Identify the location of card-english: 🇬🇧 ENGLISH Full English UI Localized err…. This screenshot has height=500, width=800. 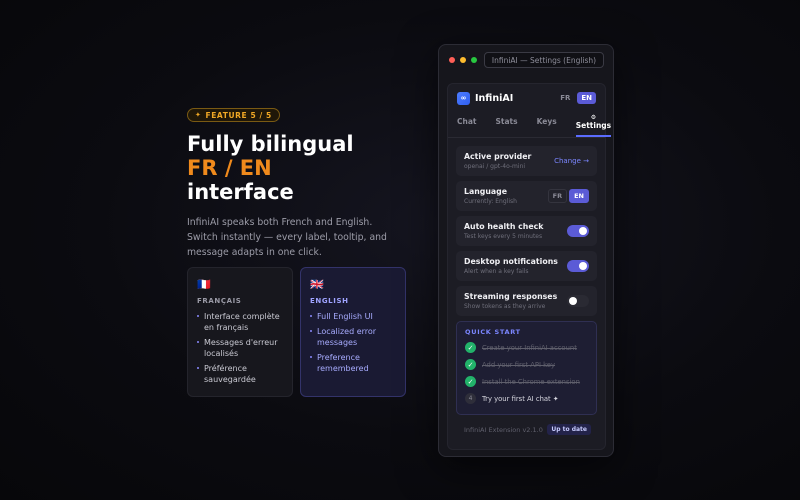
(353, 332).